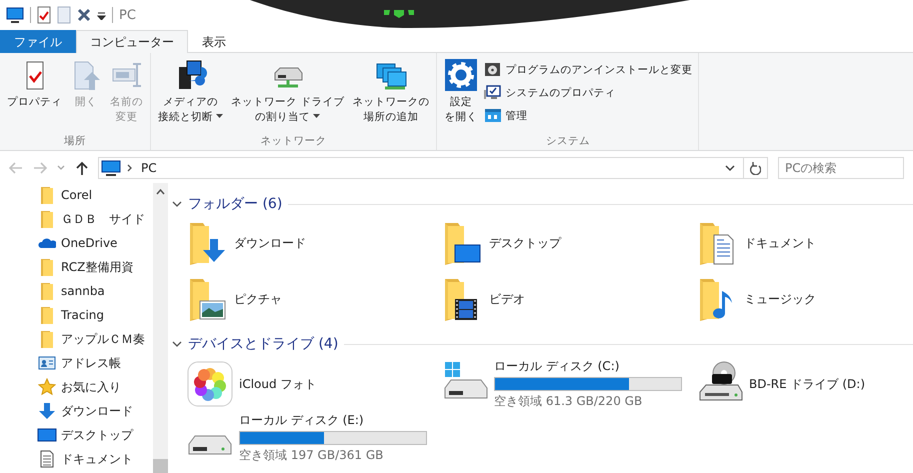 This screenshot has height=473, width=913. Describe the element at coordinates (132, 41) in the screenshot. I see `ribbon-tab: コンピューター` at that location.